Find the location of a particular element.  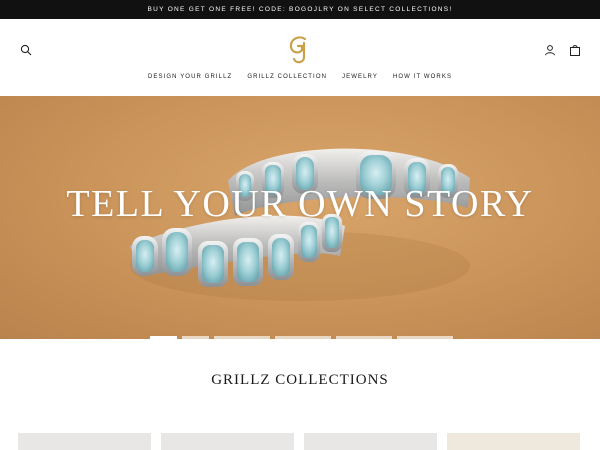

hero-title: TELL YOUR OWN STORY is located at coordinates (300, 204).